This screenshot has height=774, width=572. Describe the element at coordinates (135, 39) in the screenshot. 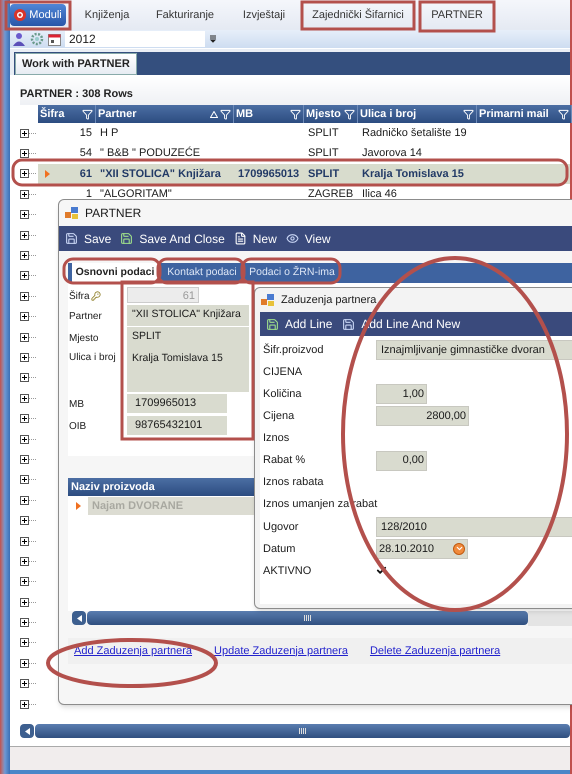

I see `year-field: 2012` at that location.